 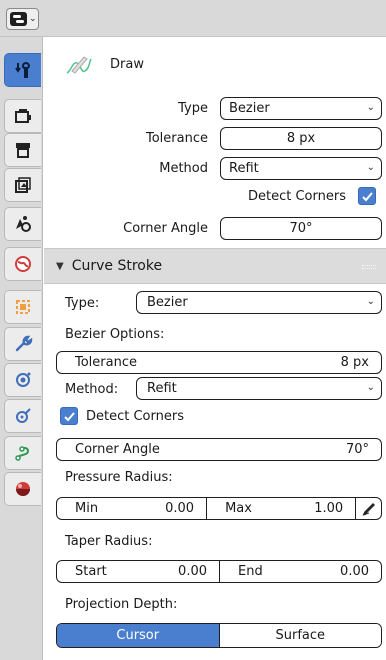 I want to click on tab-constraint, so click(x=22, y=453).